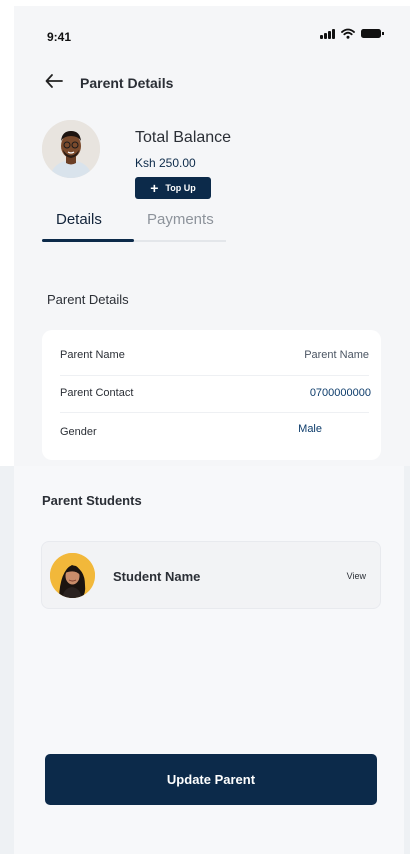 The image size is (410, 854). What do you see at coordinates (372, 33) in the screenshot?
I see `battery-icon` at bounding box center [372, 33].